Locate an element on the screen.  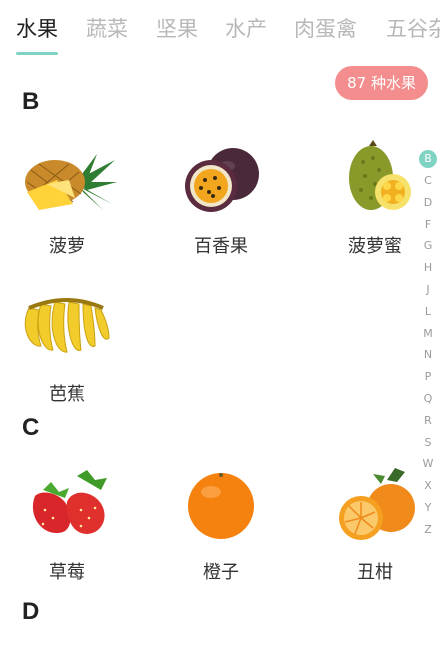
alpha-index-g: G is located at coordinates (428, 246).